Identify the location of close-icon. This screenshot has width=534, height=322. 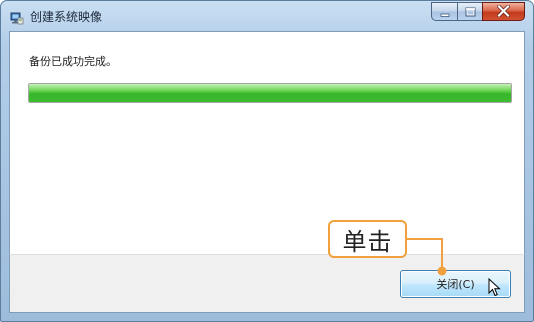
(503, 11).